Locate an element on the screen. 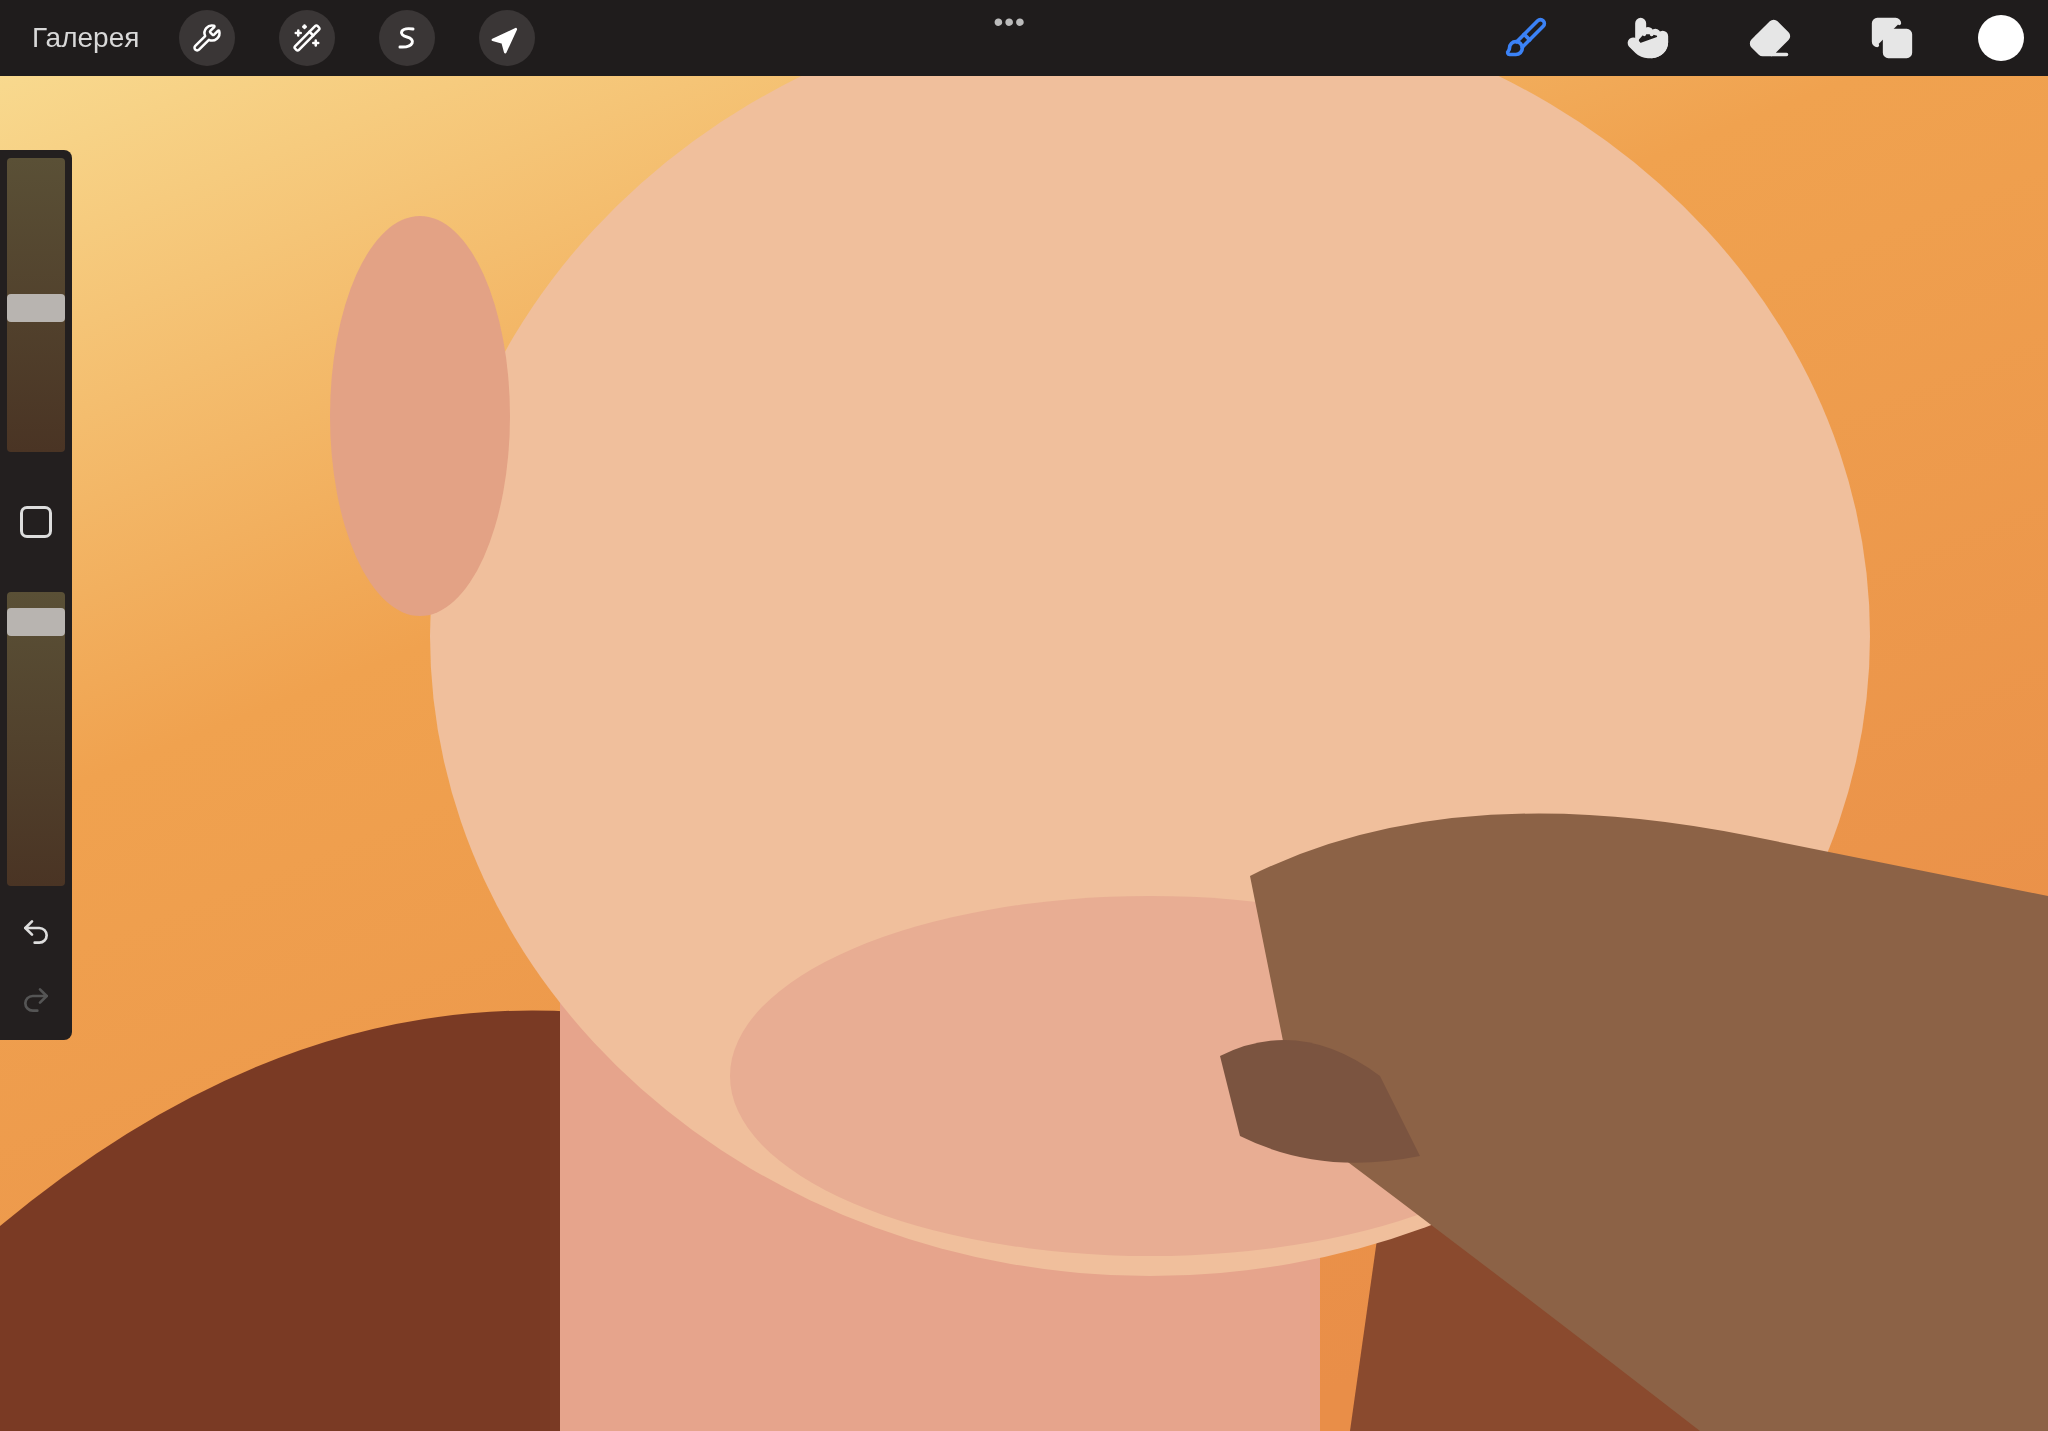 The image size is (2048, 1431). menu-dots: ••• is located at coordinates (1009, 22).